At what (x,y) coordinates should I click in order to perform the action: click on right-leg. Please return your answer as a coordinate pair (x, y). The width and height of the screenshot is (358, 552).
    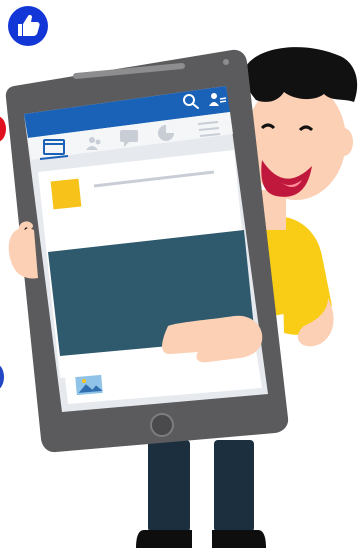
    Looking at the image, I should click on (234, 486).